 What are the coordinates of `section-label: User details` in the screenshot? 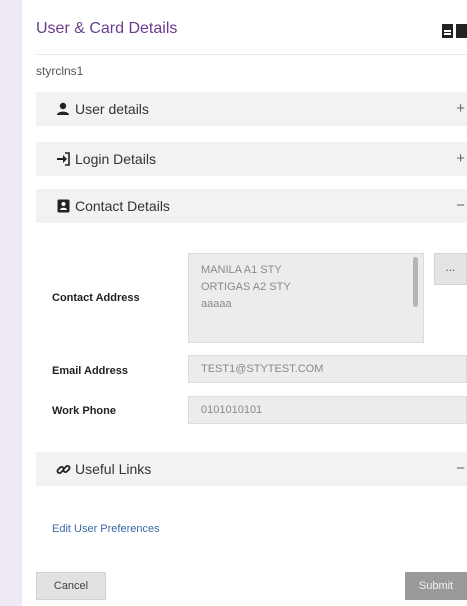 It's located at (112, 109).